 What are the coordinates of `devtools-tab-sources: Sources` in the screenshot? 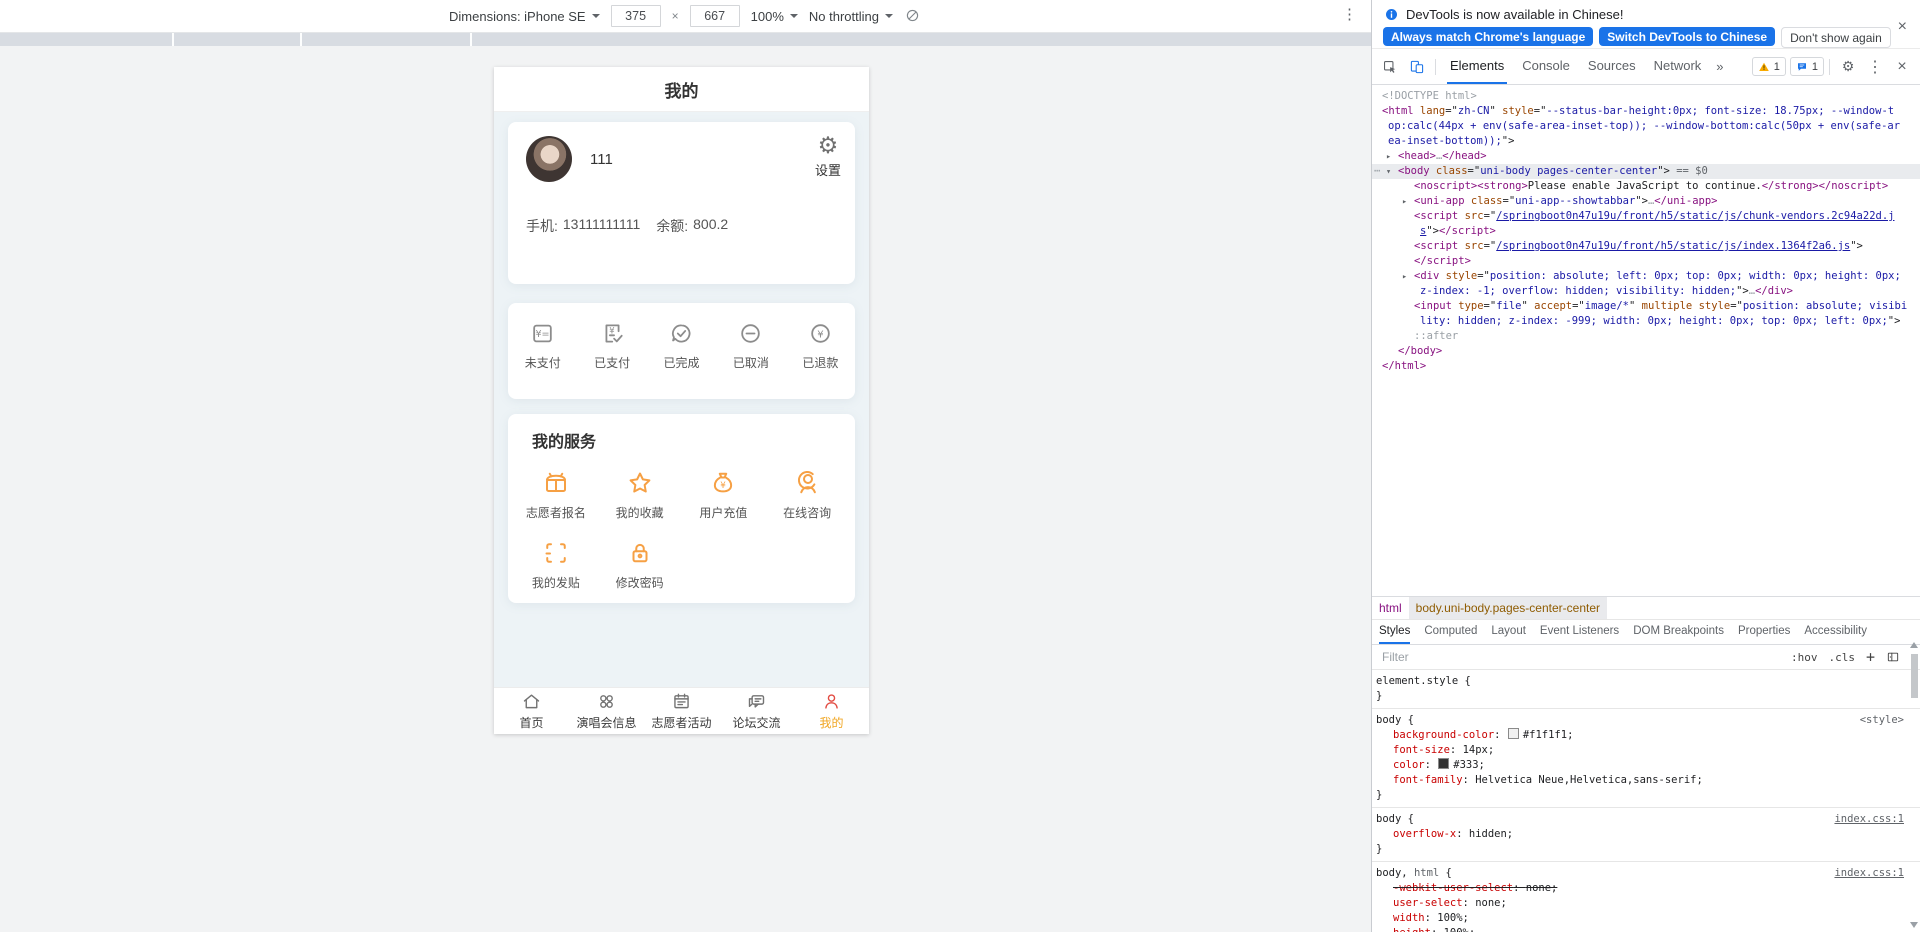 It's located at (1612, 66).